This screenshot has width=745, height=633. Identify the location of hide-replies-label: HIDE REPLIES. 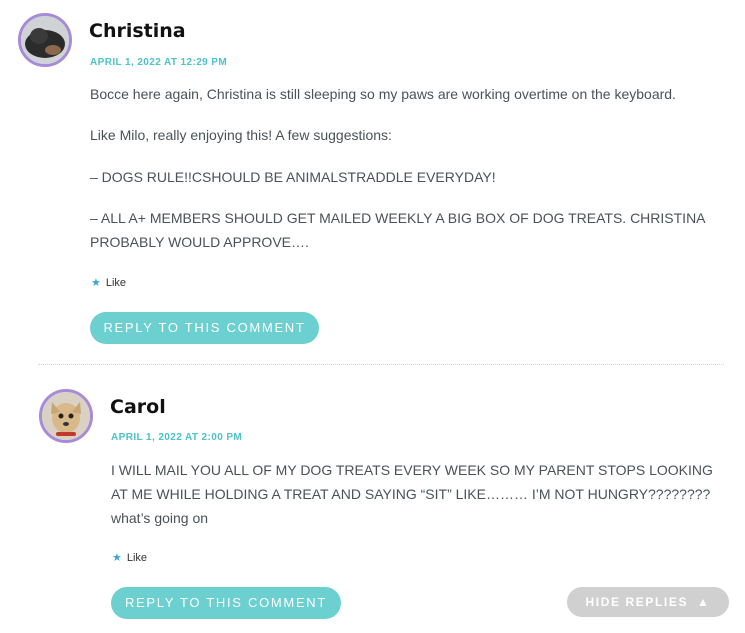
(637, 602).